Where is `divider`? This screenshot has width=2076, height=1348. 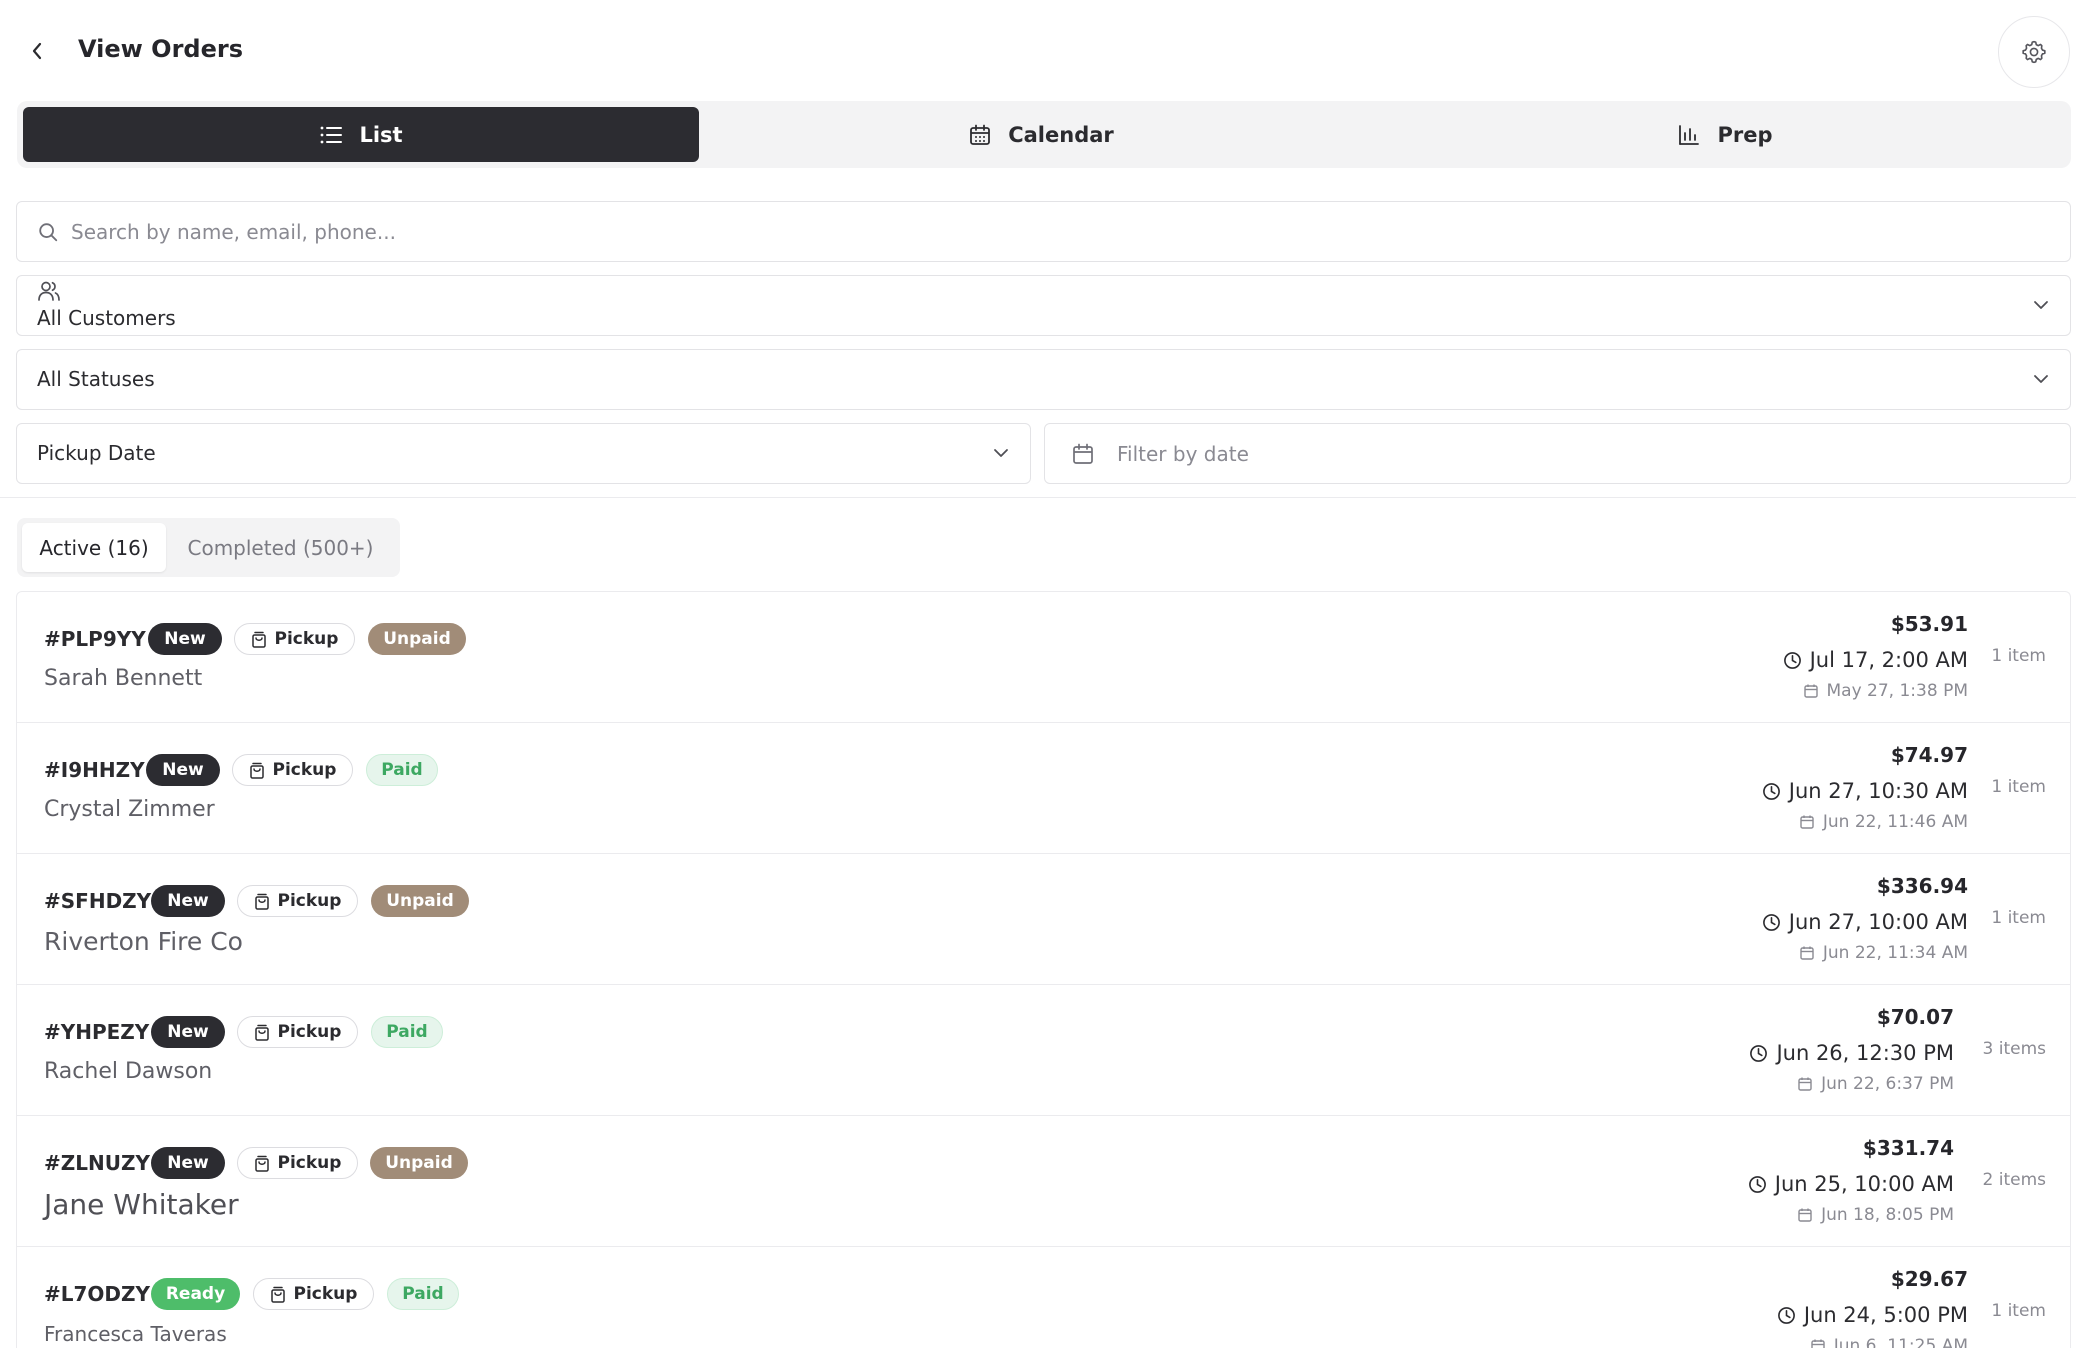
divider is located at coordinates (1038, 497).